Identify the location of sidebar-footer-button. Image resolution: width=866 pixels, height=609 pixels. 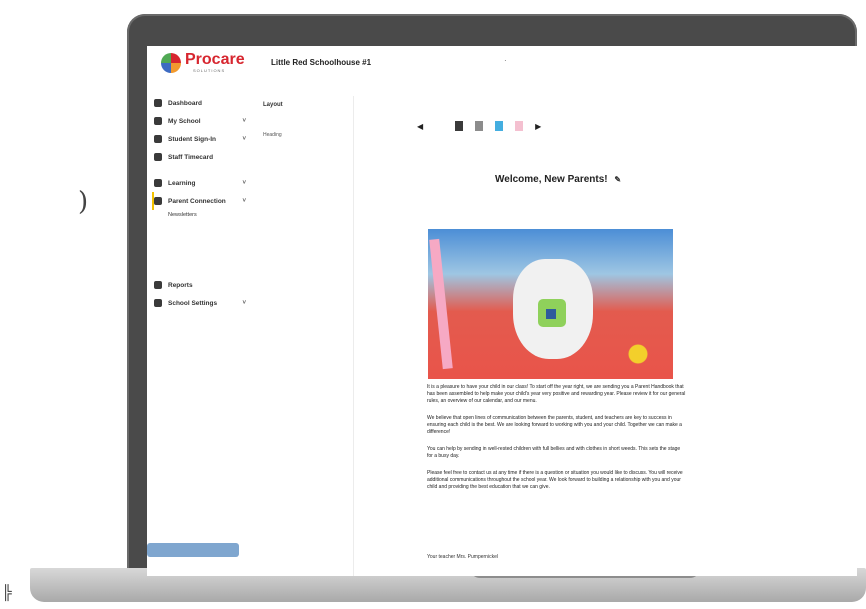
(193, 550).